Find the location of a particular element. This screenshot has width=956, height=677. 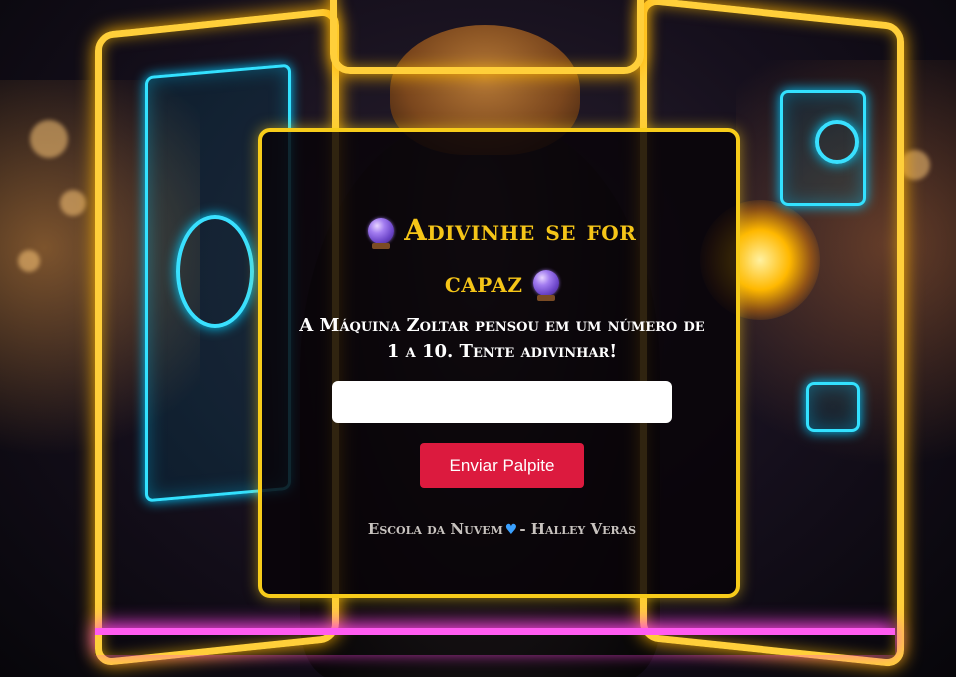

guess-input is located at coordinates (502, 402).